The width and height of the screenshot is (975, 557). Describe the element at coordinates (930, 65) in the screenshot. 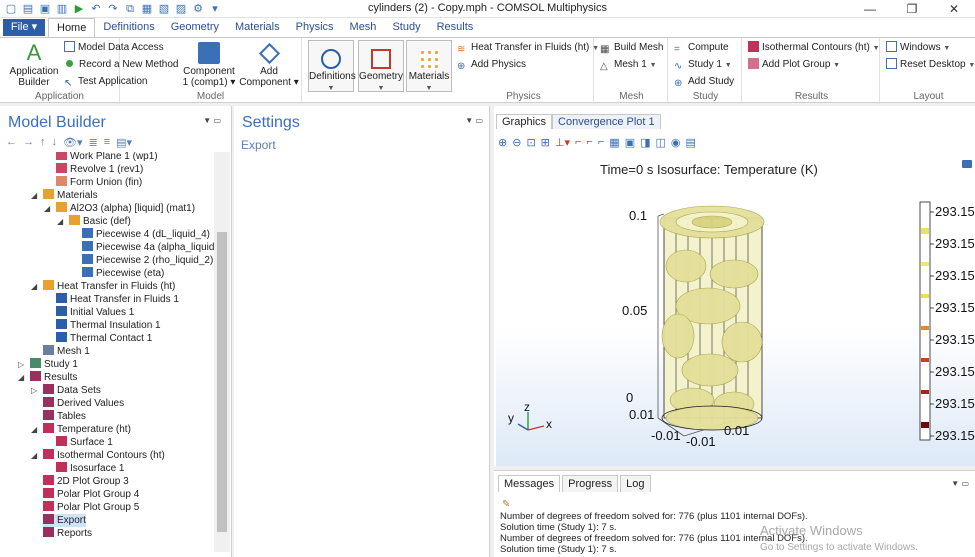

I see `reset-desktop-button: Reset Desktop ▼` at that location.